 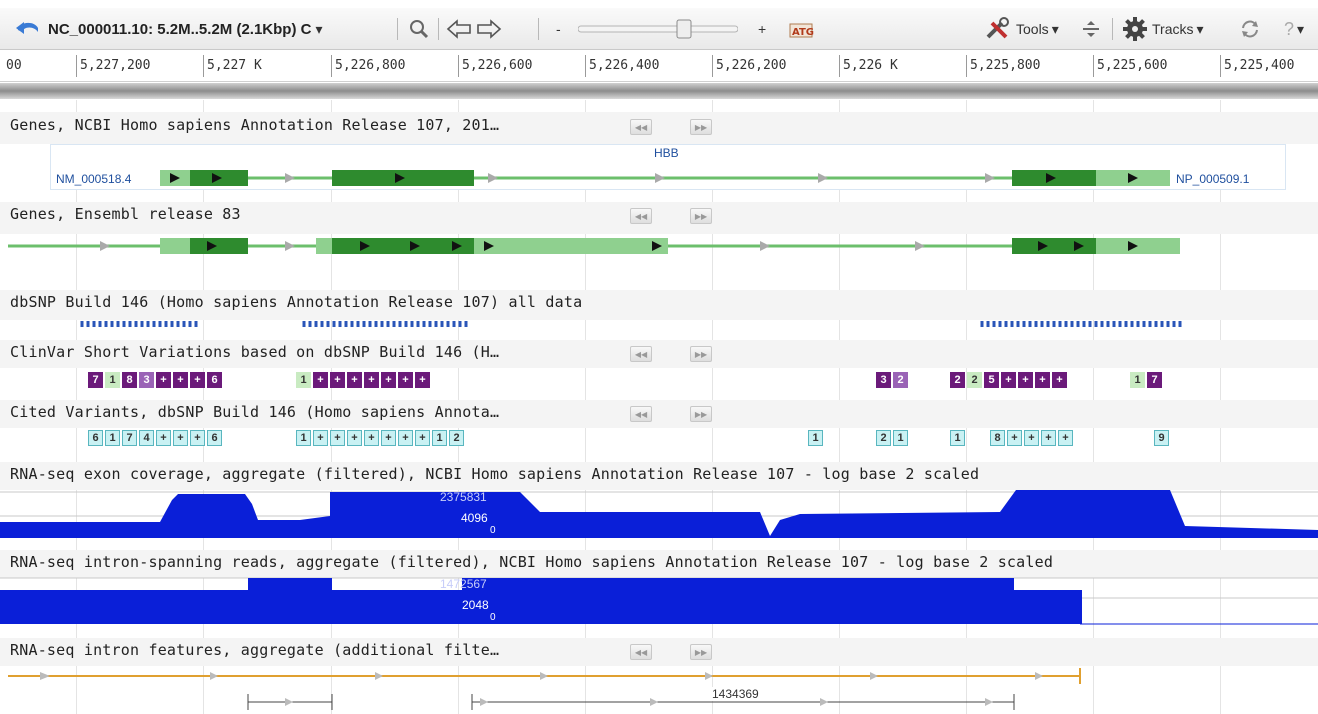 I want to click on track-title-genes-ensembl: Genes, Ensembl release 83, so click(x=125, y=214).